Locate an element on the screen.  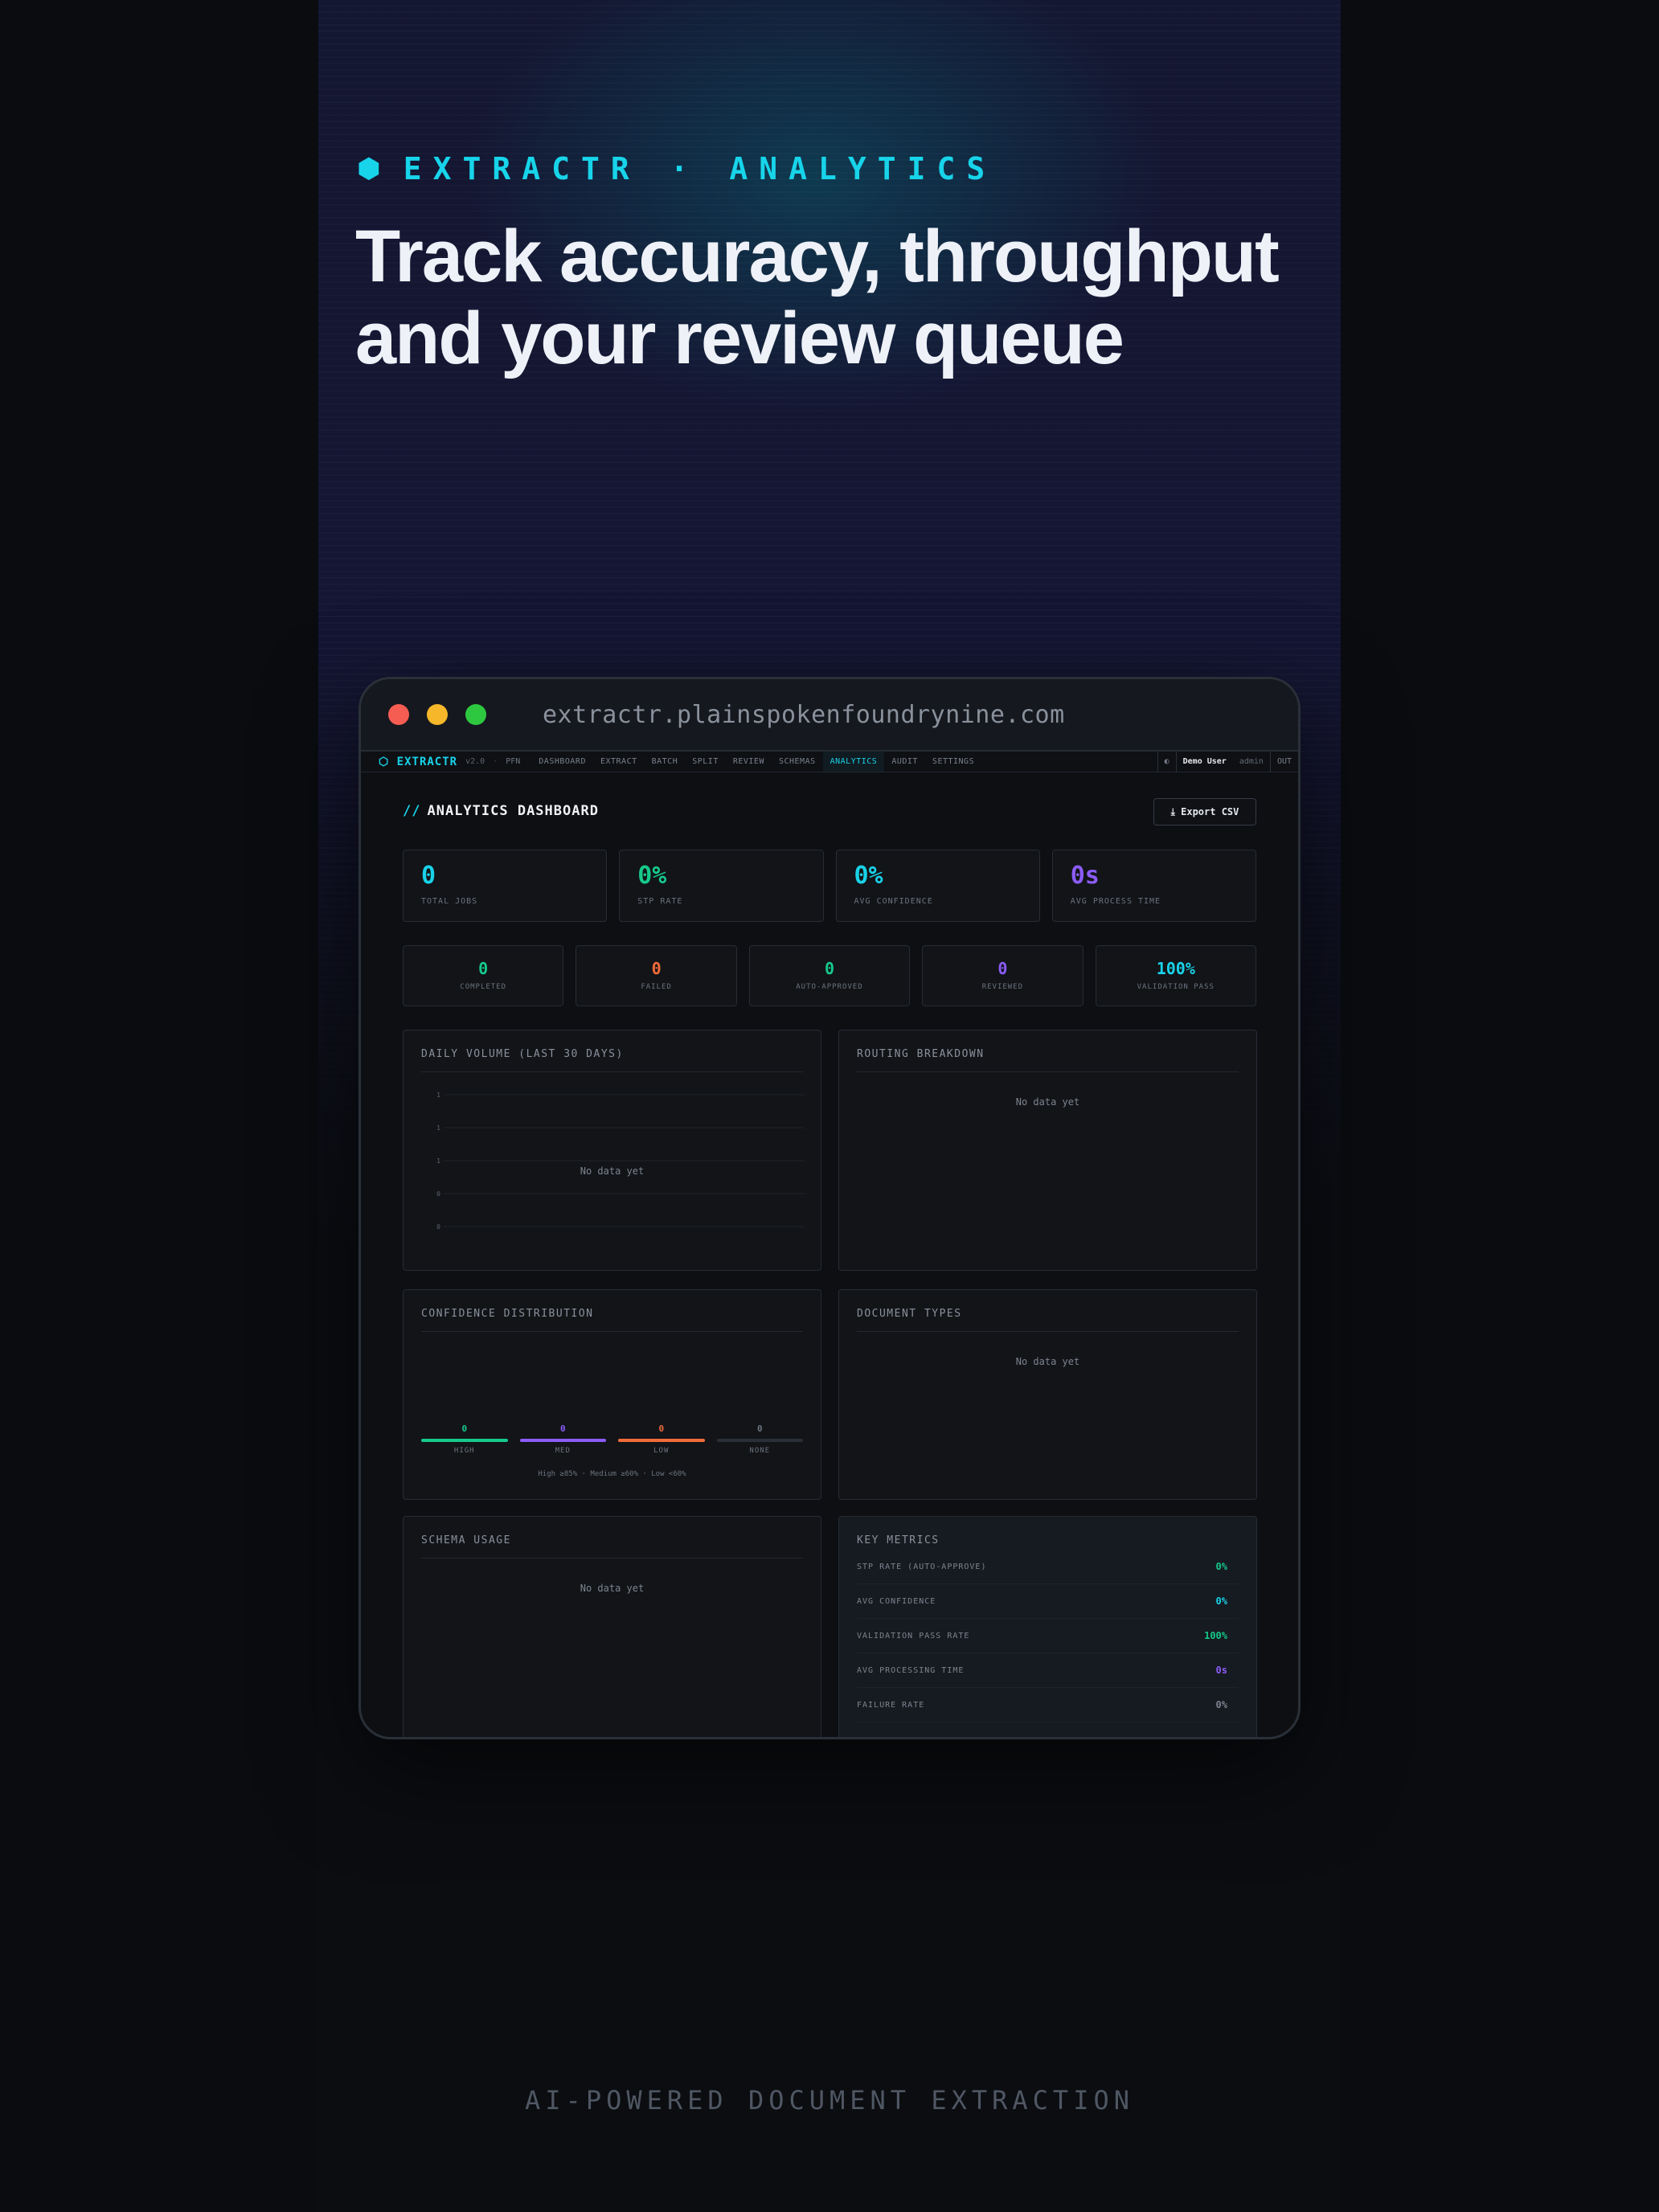
stat-card-total-jobs: 0 TOTAL JOBS is located at coordinates (506, 886).